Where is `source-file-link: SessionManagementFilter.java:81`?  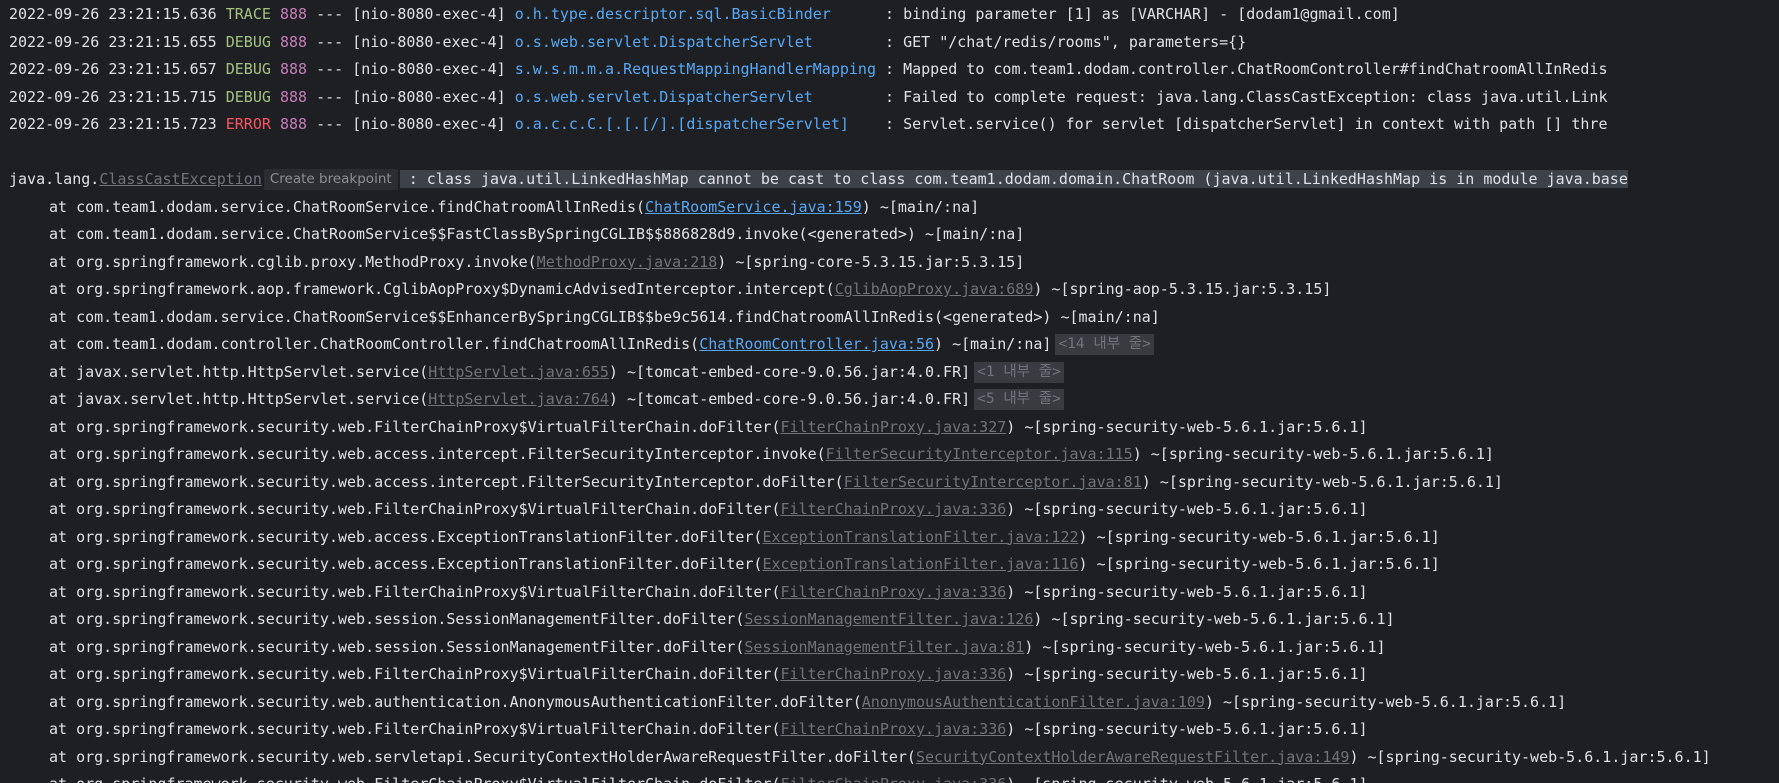 source-file-link: SessionManagementFilter.java:81 is located at coordinates (884, 647).